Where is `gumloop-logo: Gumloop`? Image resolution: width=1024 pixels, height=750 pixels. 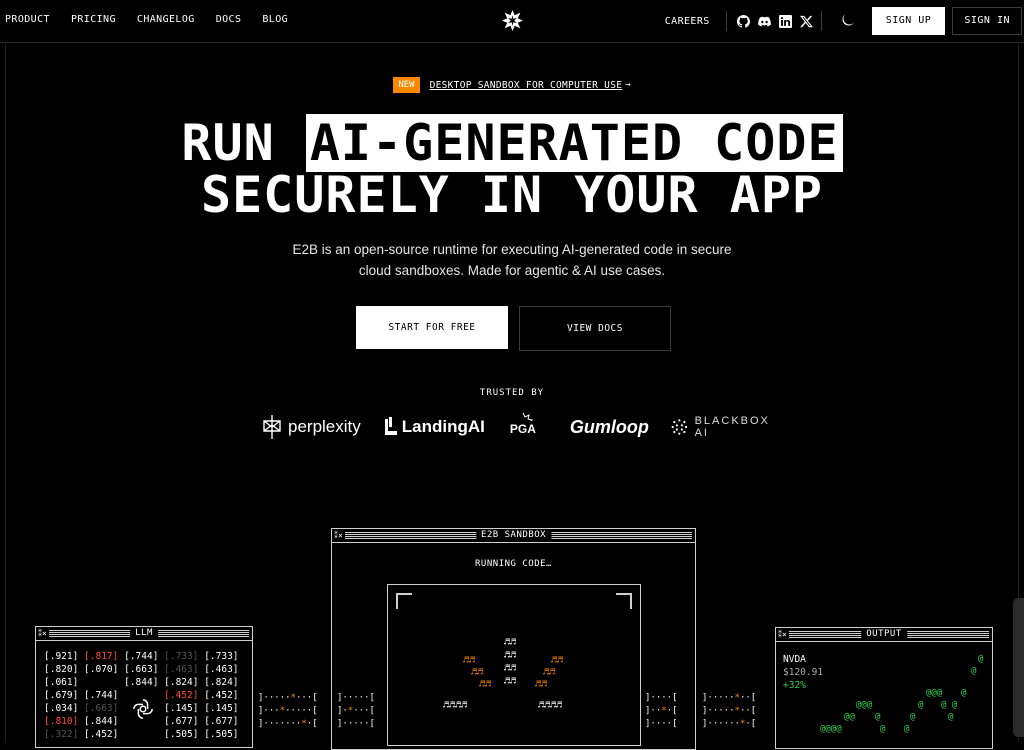
gumloop-logo: Gumloop is located at coordinates (609, 426).